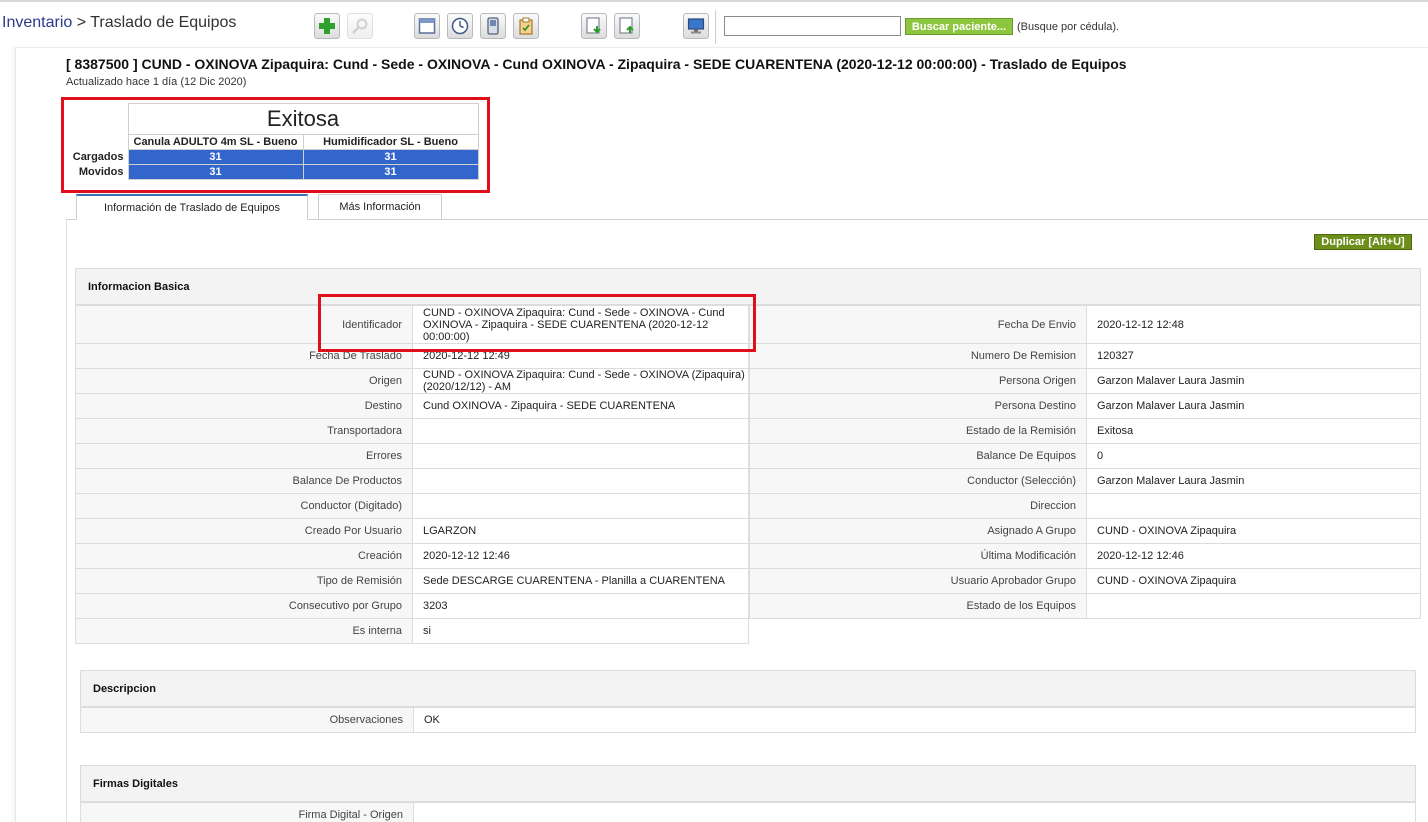 This screenshot has height=822, width=1428. I want to click on clipboard-icon, so click(526, 26).